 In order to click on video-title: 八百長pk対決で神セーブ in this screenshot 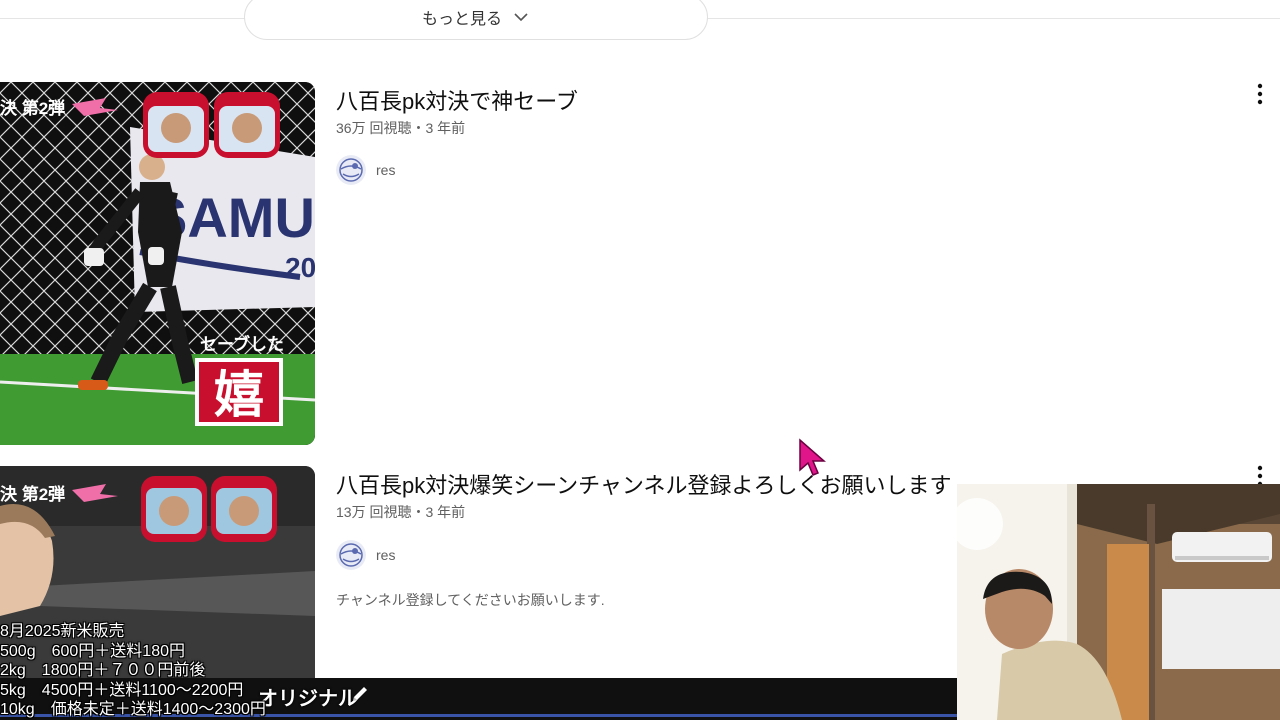, I will do `click(457, 100)`.